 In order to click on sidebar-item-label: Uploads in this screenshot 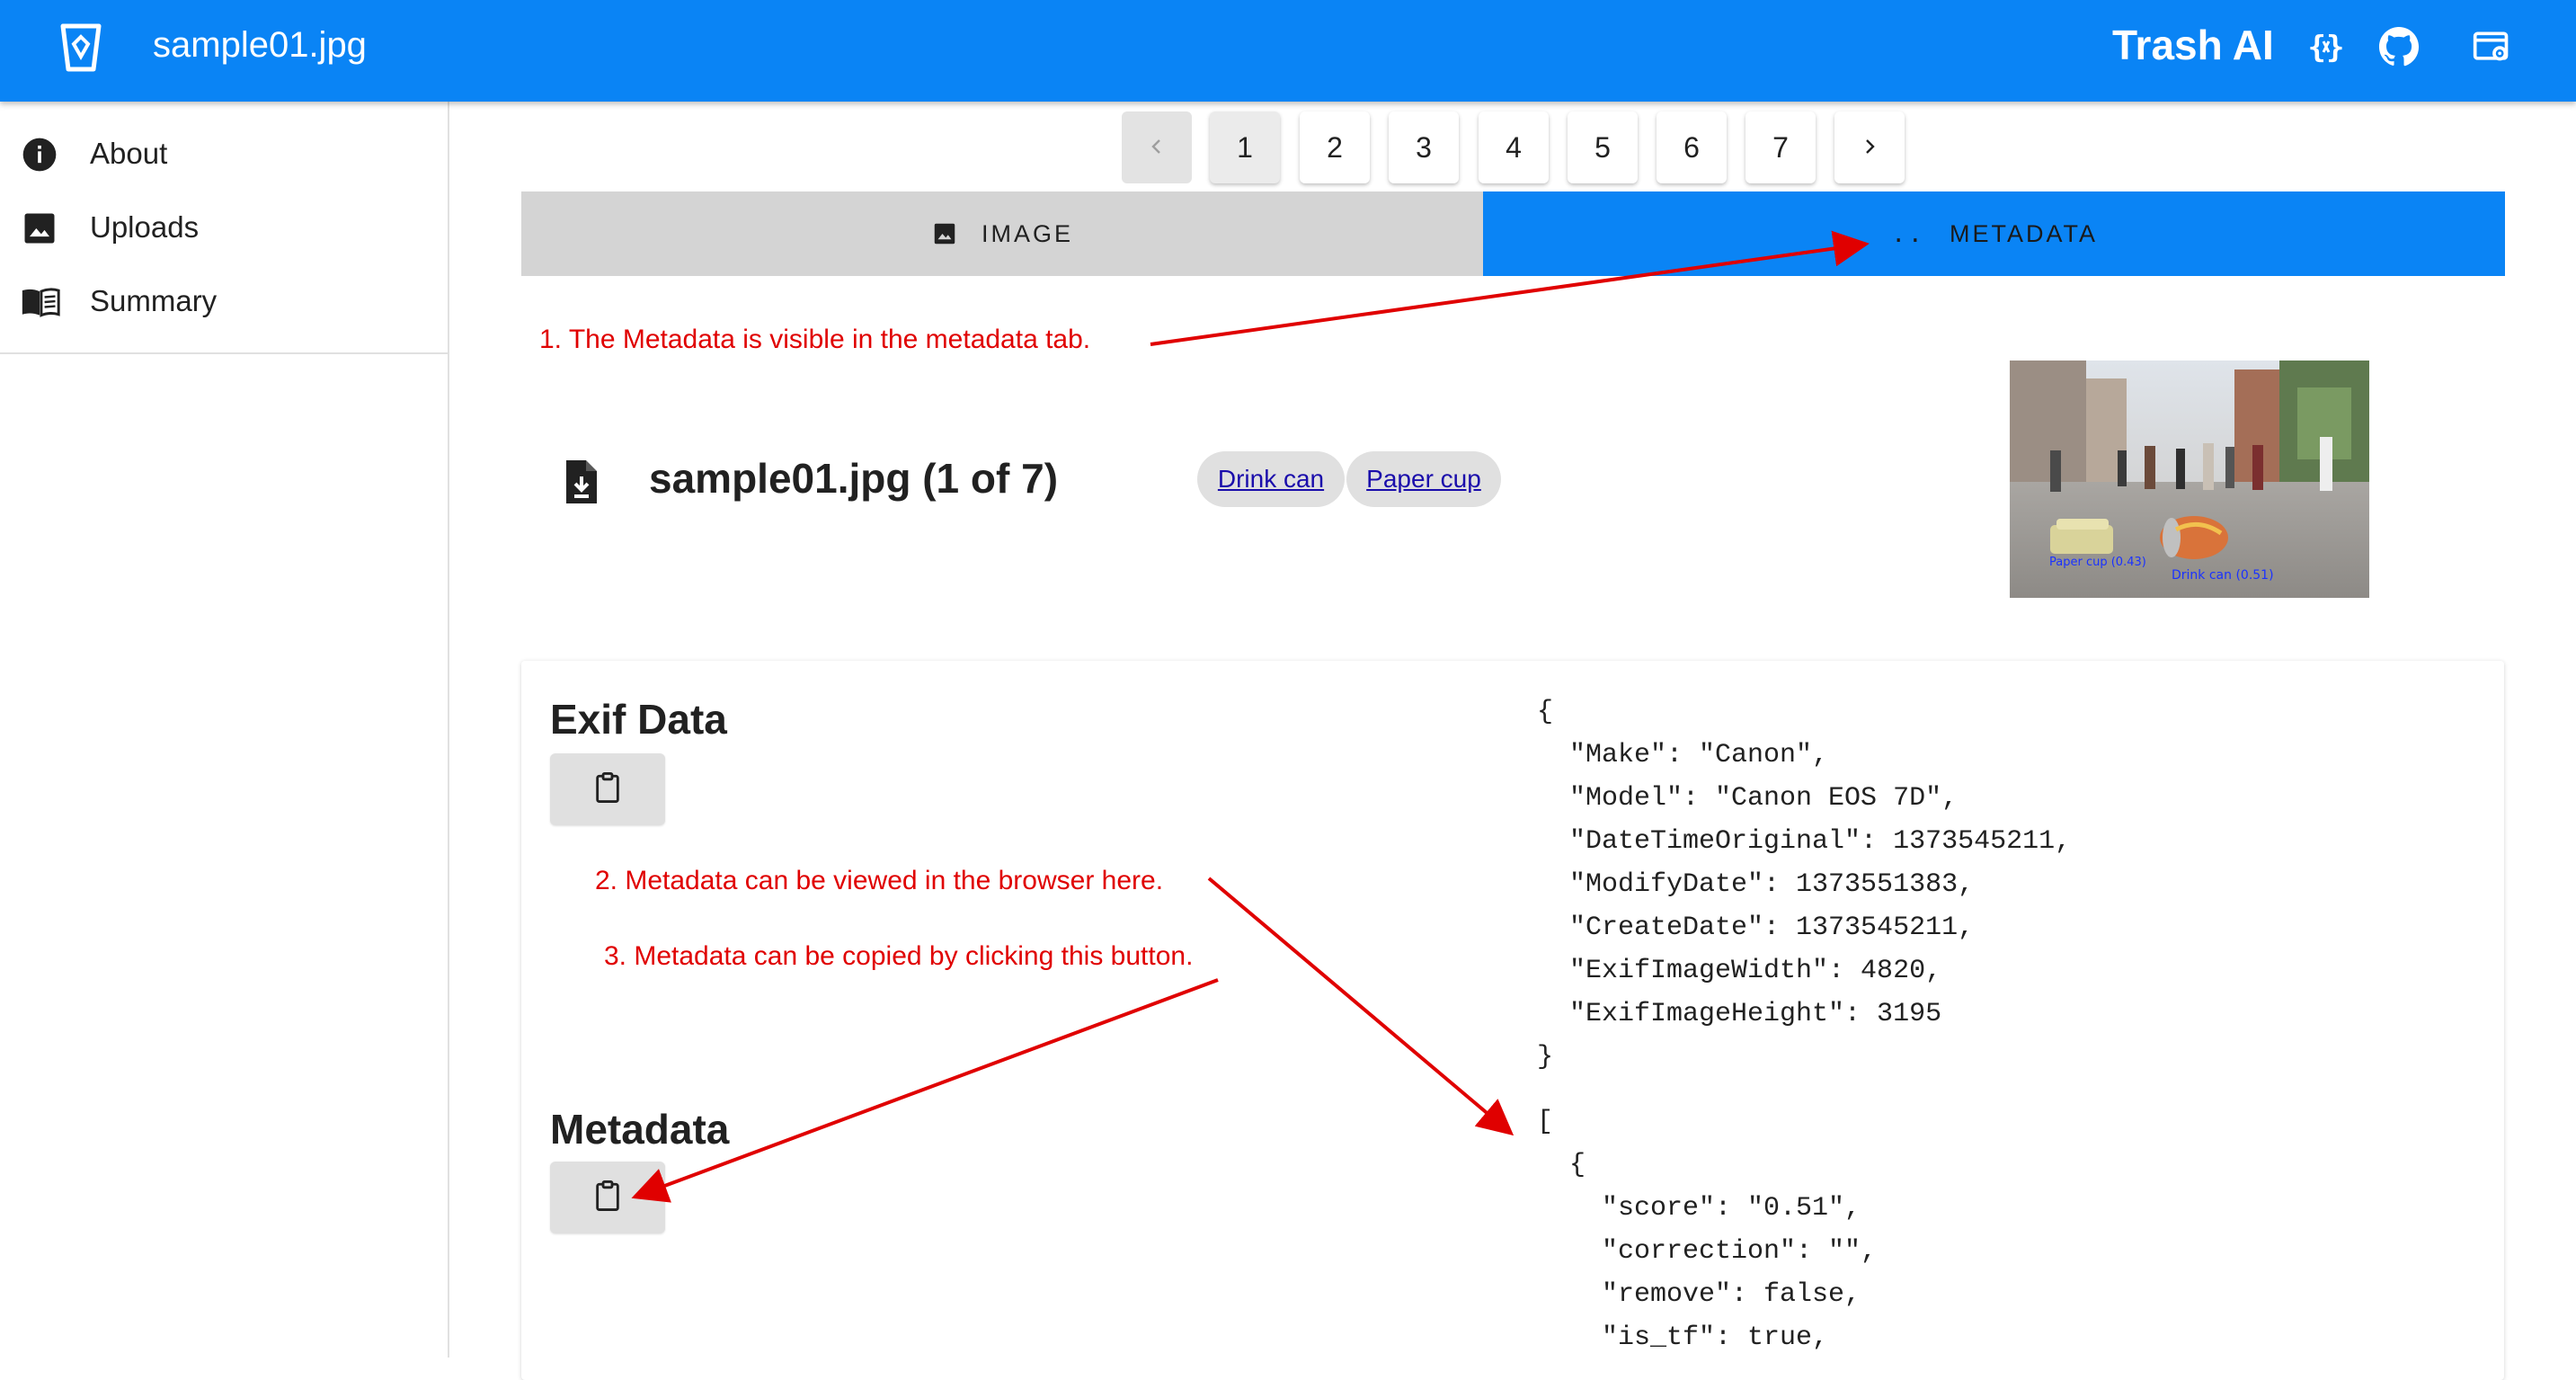, I will do `click(145, 227)`.